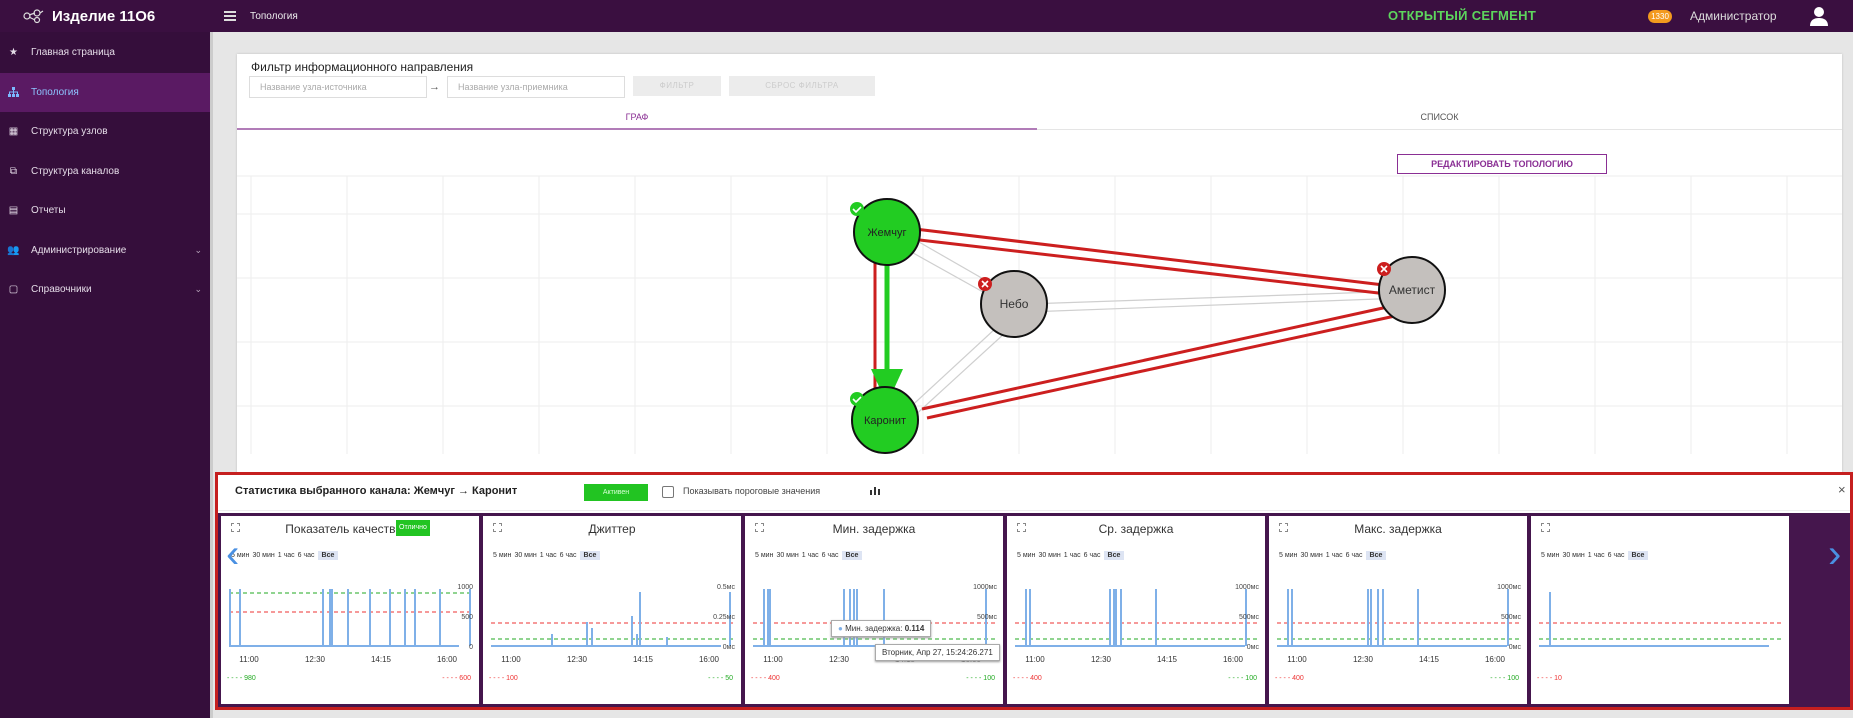 This screenshot has height=718, width=1853. What do you see at coordinates (1733, 16) in the screenshot?
I see `user-name: Администратор` at bounding box center [1733, 16].